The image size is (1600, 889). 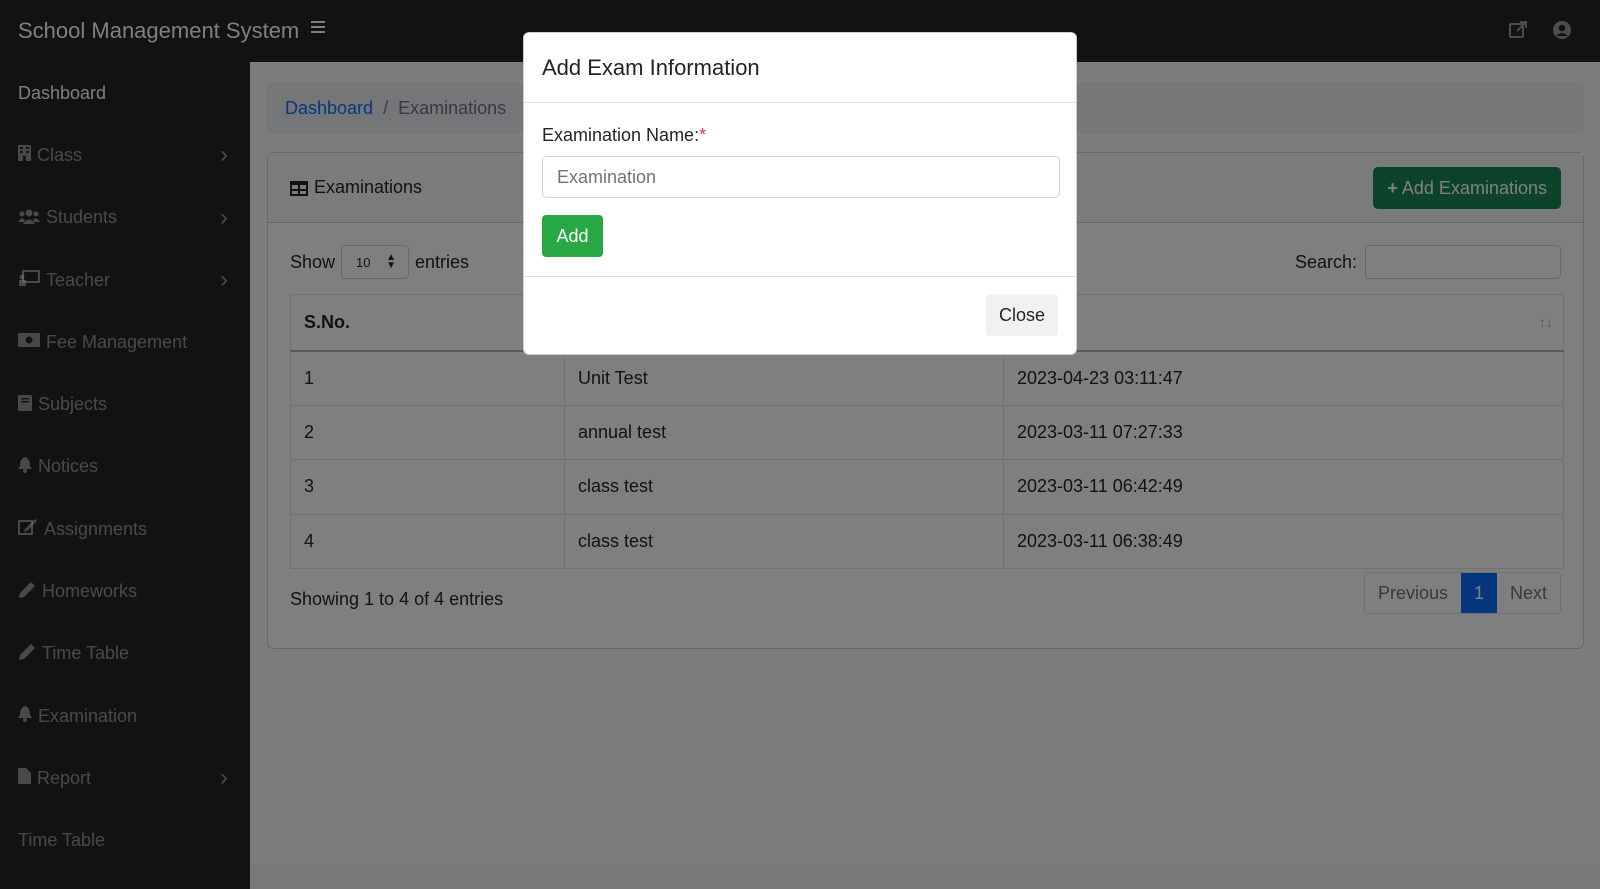 I want to click on add-button: Add, so click(x=572, y=236).